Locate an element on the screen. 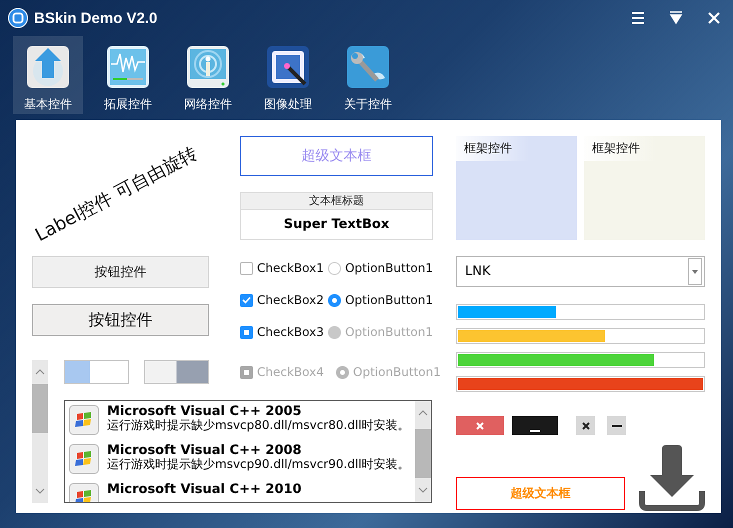 The image size is (733, 528). nav-tab: 关于控件 is located at coordinates (368, 75).